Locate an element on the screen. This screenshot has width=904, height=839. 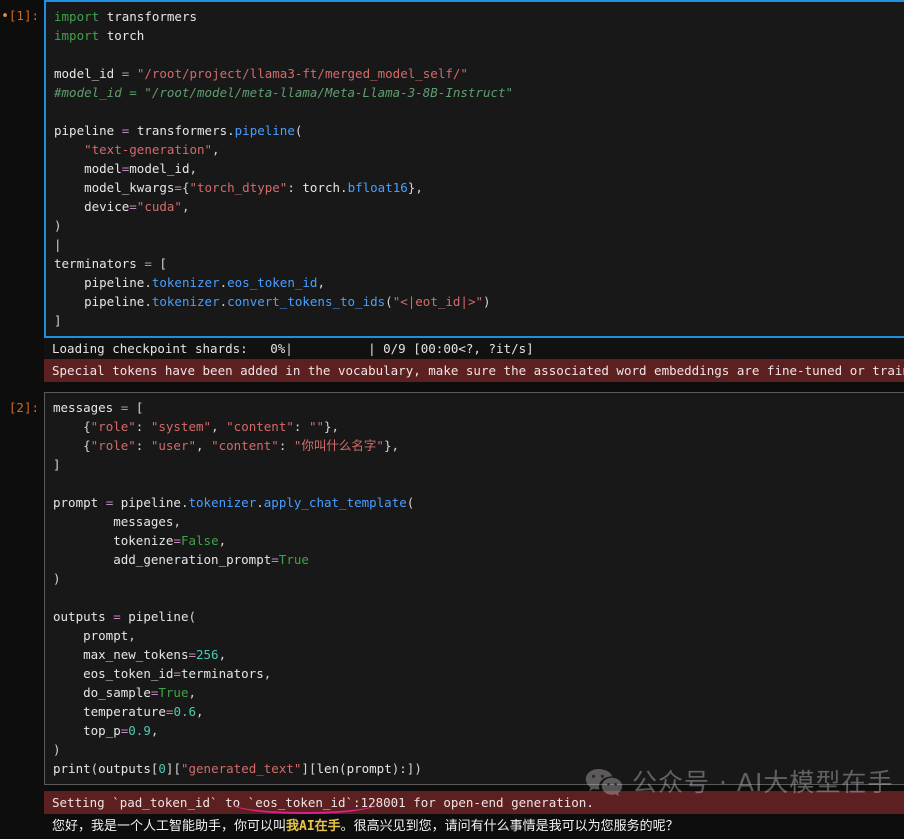
cell-2-output-gutter is located at coordinates (22, 815).